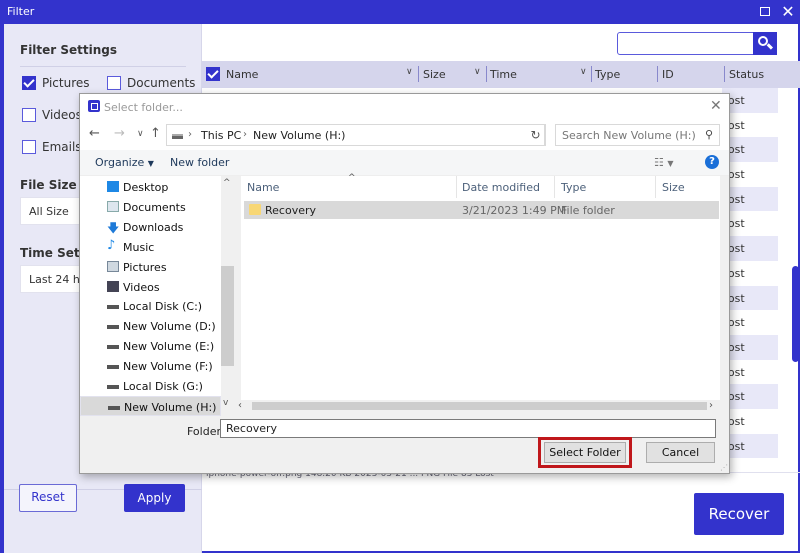  I want to click on checkbox-pictures: Pictures, so click(56, 83).